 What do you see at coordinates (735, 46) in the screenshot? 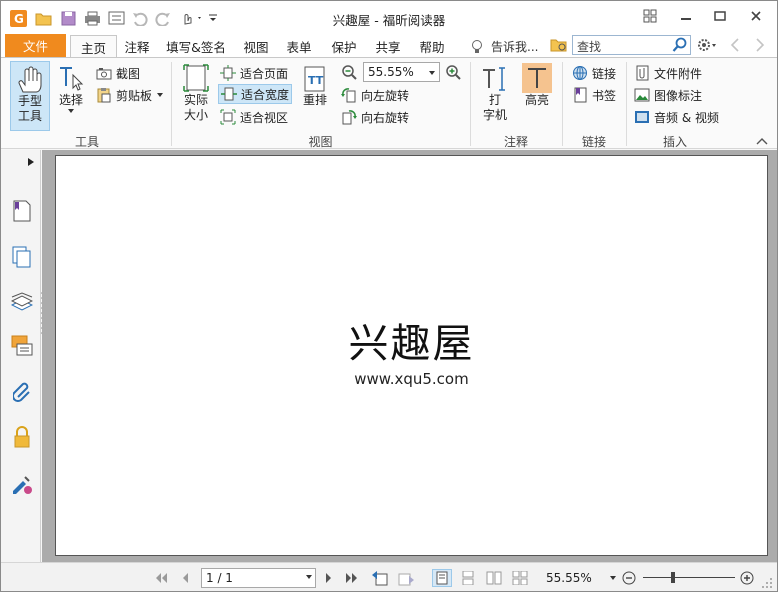
I see `back-arrow-icon` at bounding box center [735, 46].